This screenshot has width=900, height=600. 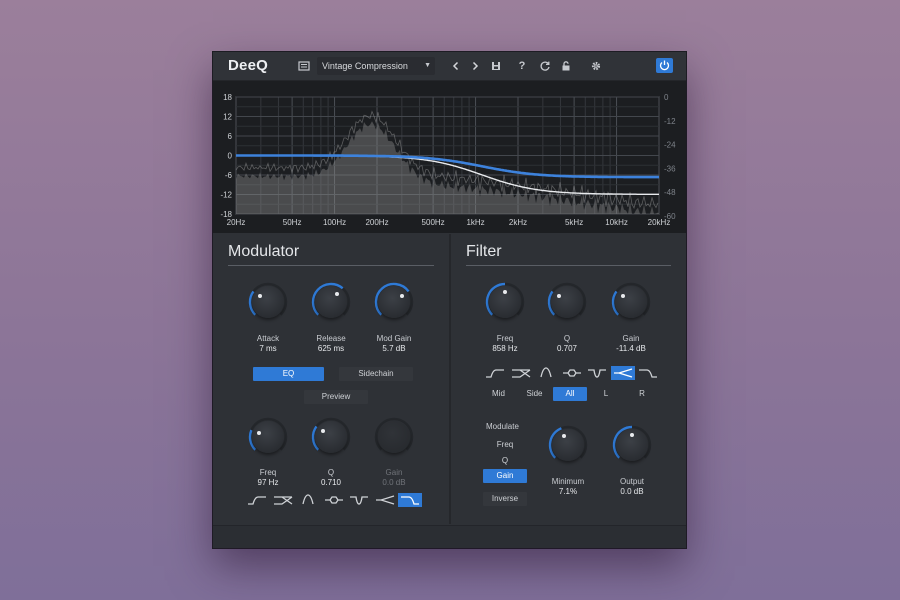 What do you see at coordinates (484, 251) in the screenshot?
I see `filter-title: Filter` at bounding box center [484, 251].